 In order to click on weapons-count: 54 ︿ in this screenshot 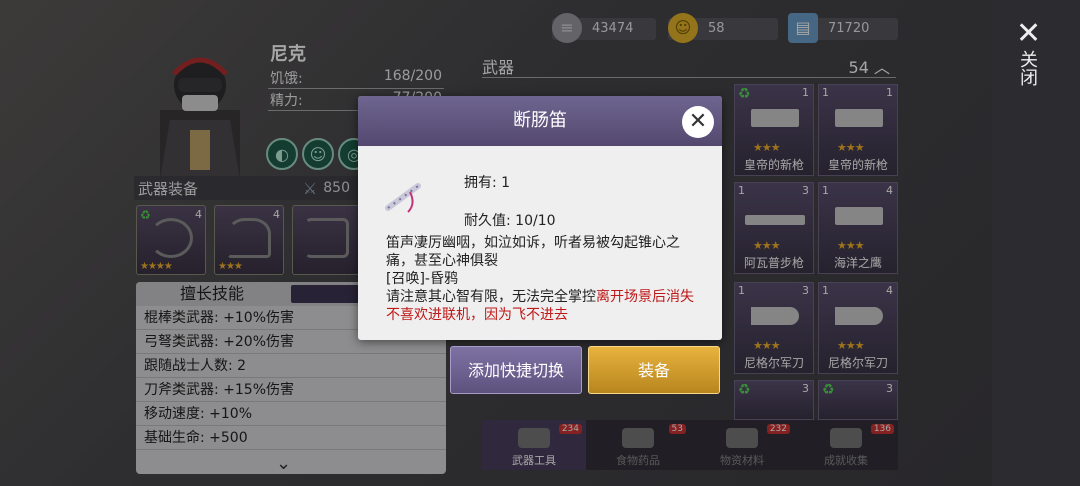, I will do `click(869, 66)`.